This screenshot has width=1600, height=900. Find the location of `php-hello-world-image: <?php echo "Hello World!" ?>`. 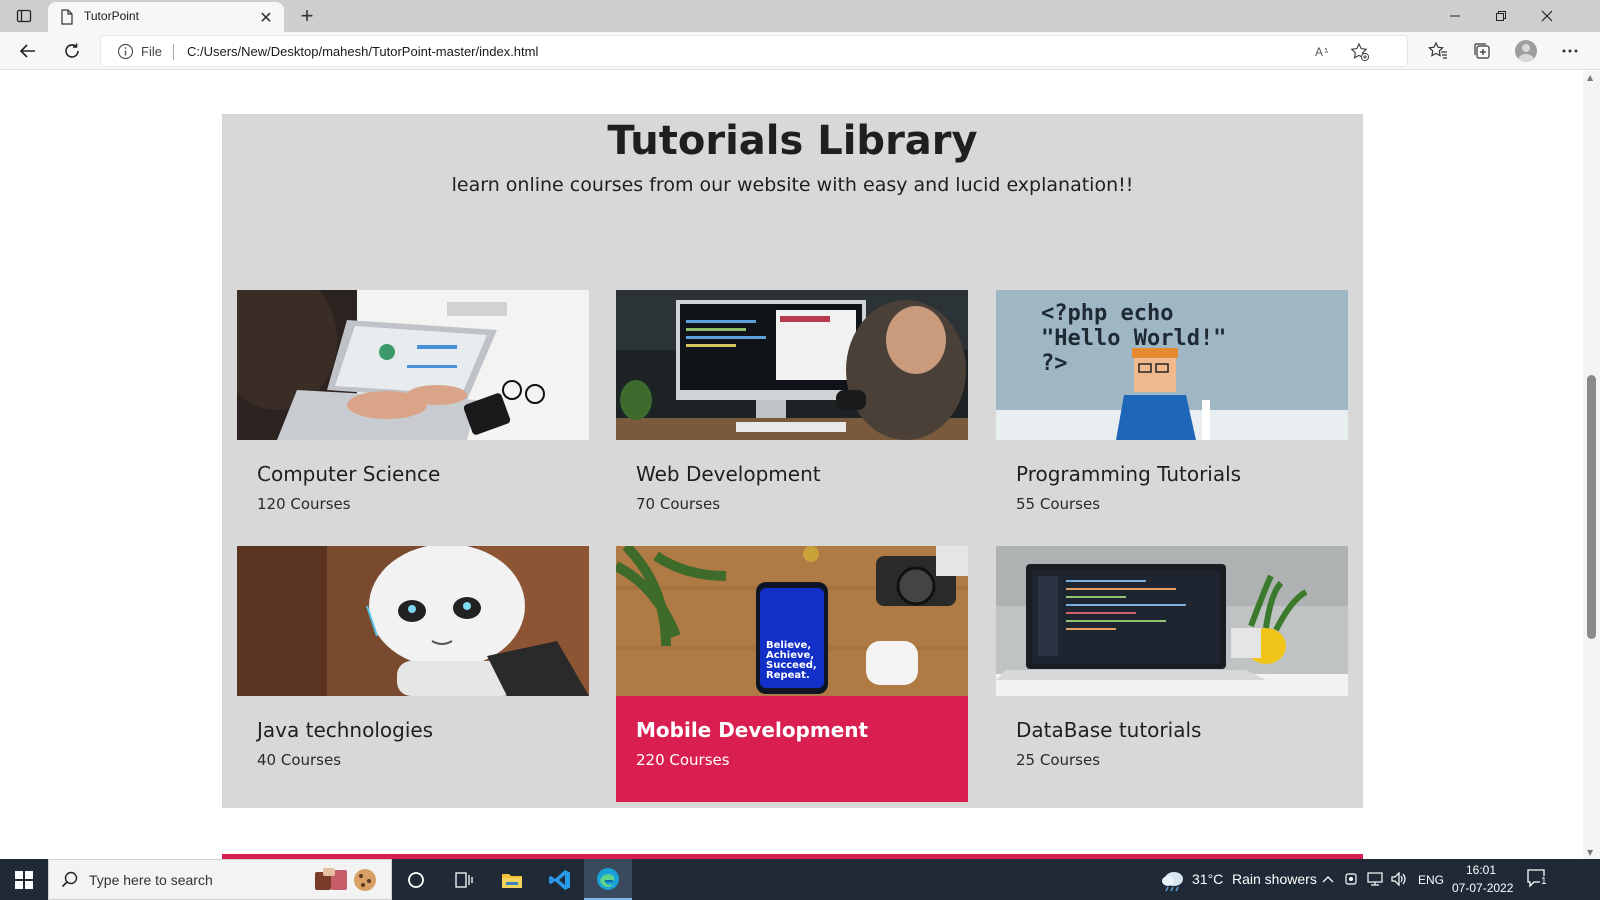

php-hello-world-image: <?php echo "Hello World!" ?> is located at coordinates (1172, 365).